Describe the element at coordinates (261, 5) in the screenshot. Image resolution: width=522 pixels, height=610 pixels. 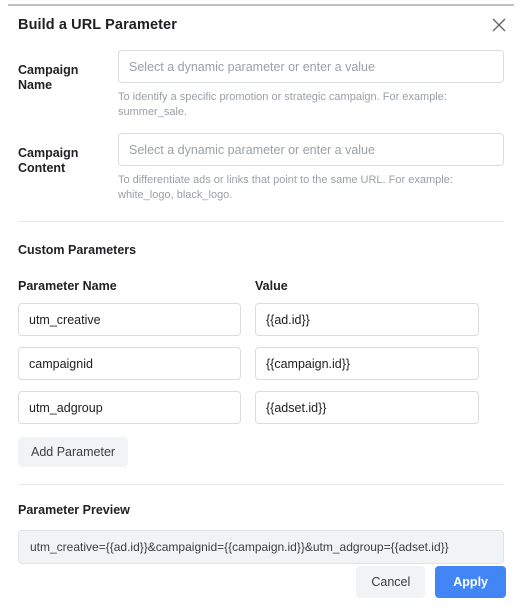
I see `scrolled-content-sliver` at that location.